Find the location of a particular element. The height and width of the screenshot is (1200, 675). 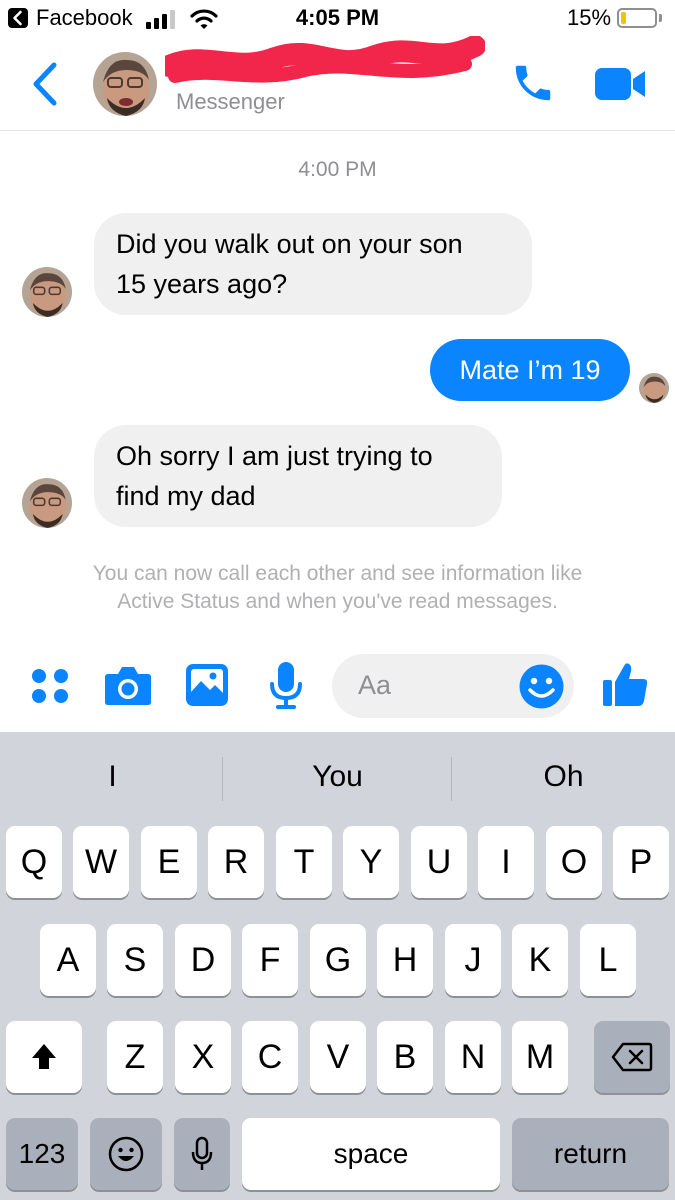

key-x: X is located at coordinates (203, 1057).